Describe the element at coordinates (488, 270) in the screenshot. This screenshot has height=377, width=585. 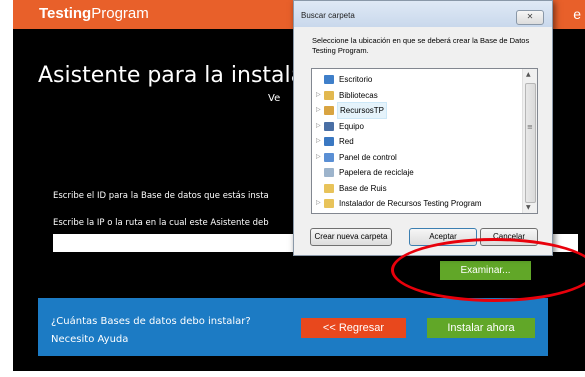
I see `highlight-ellipse` at that location.